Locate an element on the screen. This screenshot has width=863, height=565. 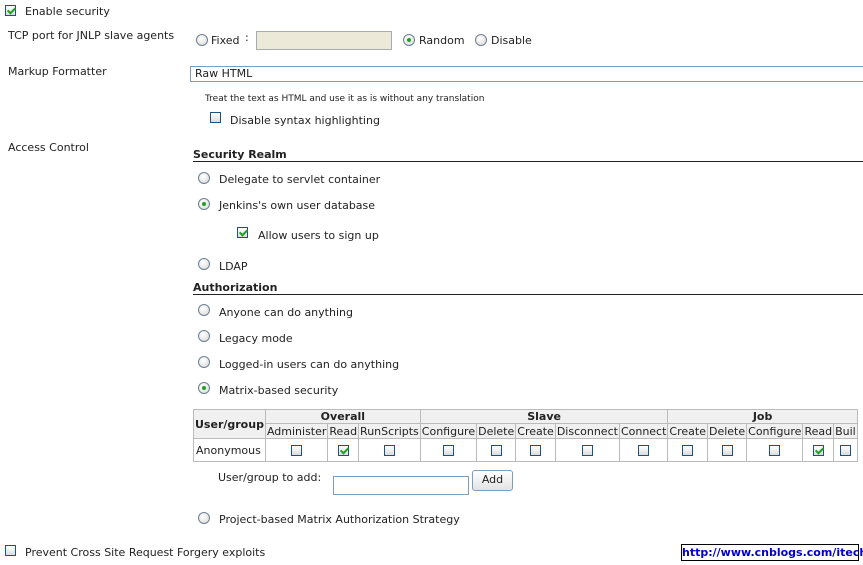
matrix-group-slave: Slave is located at coordinates (544, 416).